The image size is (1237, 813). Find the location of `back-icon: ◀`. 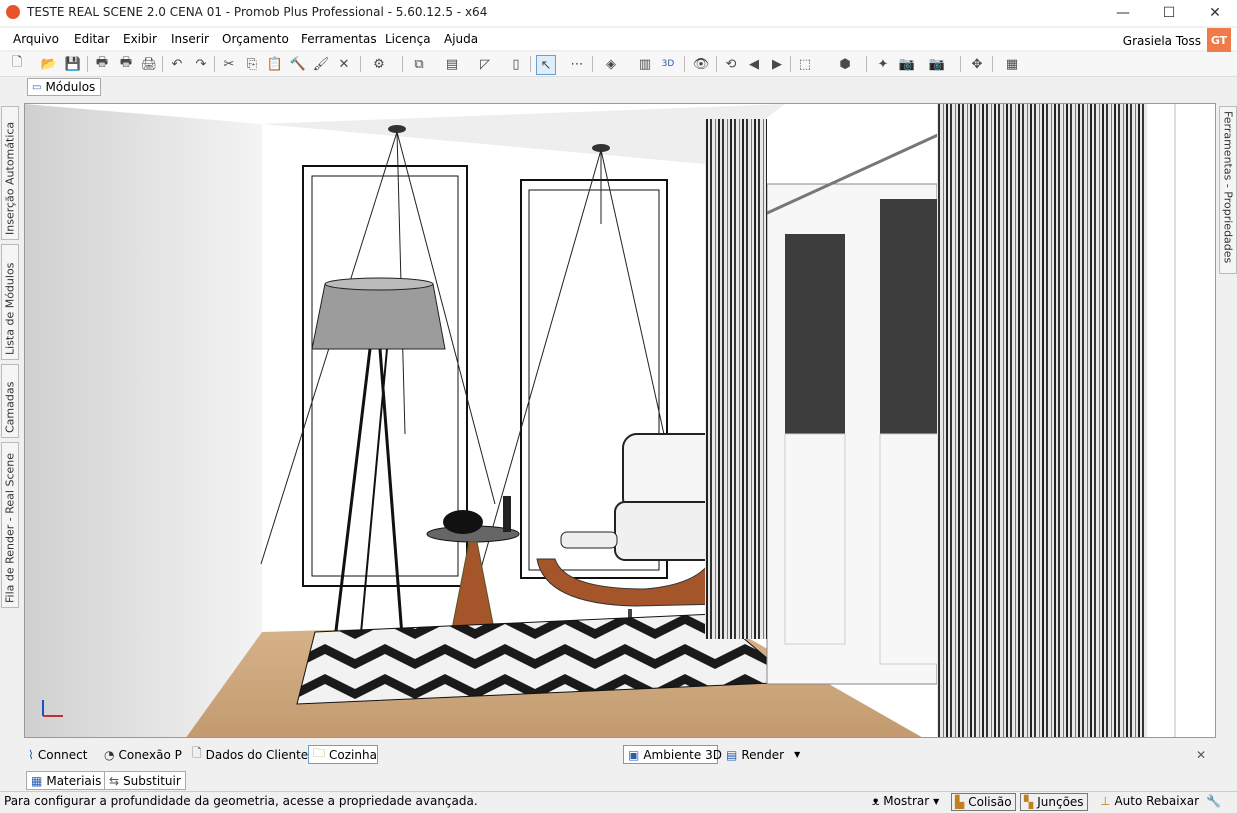

back-icon: ◀ is located at coordinates (754, 64).